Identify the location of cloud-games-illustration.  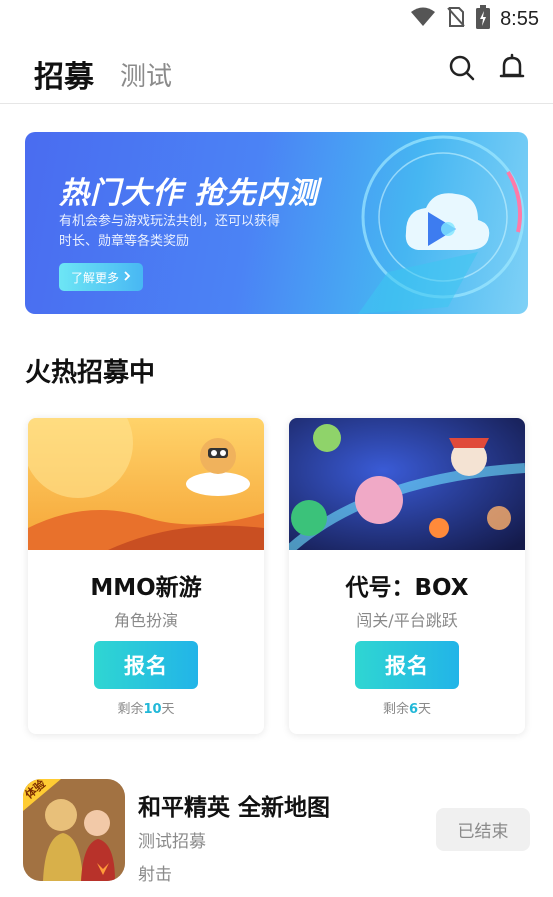
(441, 224).